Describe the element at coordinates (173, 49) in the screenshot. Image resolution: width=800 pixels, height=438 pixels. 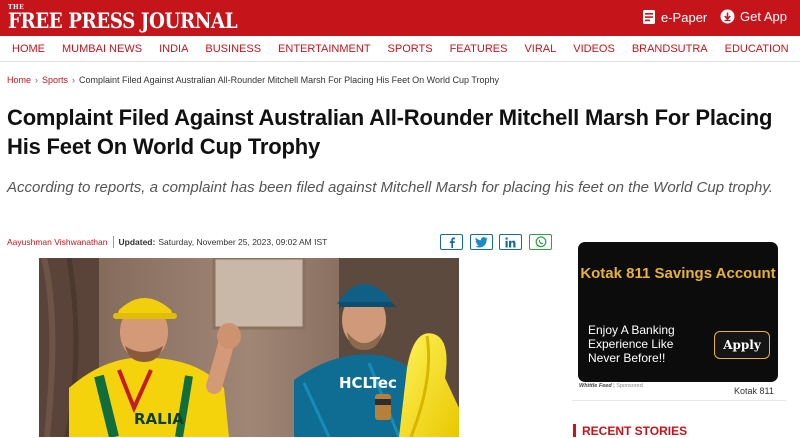
I see `nav-item-india: INDIA` at that location.